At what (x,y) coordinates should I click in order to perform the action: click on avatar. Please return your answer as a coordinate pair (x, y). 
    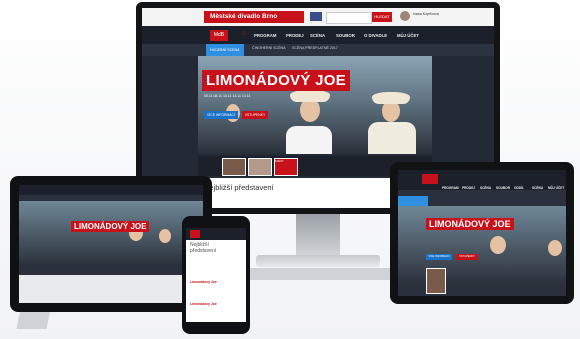
    Looking at the image, I should click on (405, 16).